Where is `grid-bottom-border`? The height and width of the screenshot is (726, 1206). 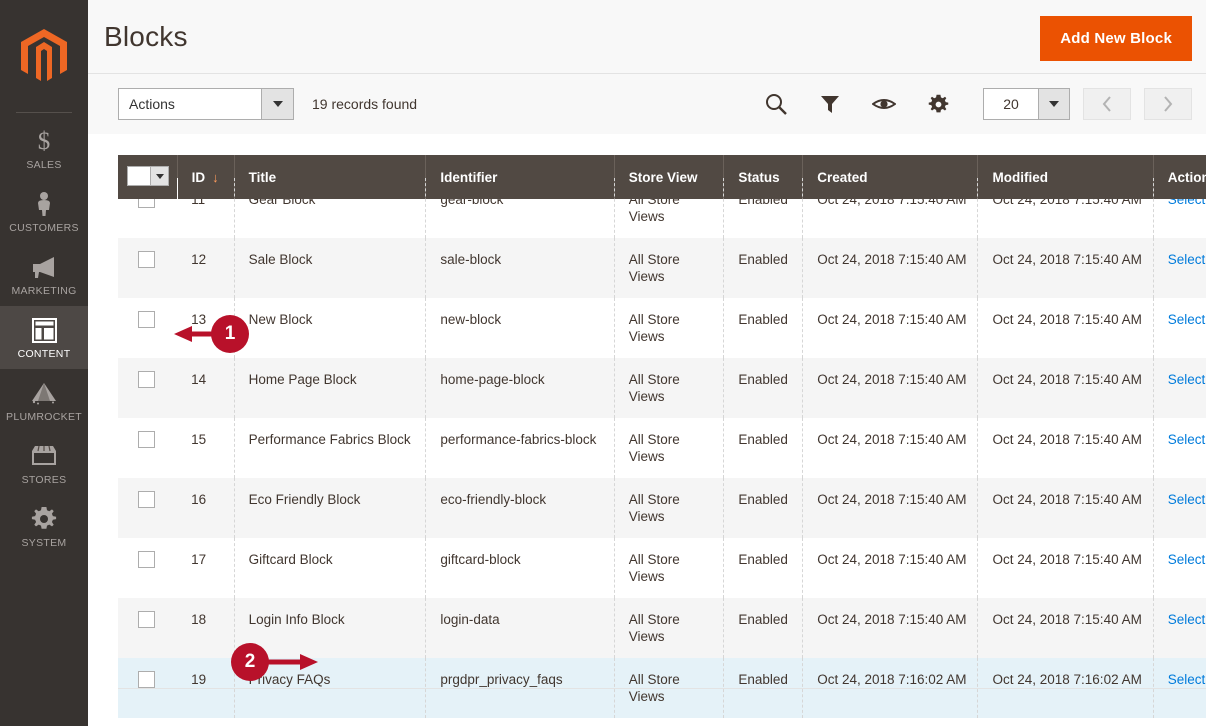 grid-bottom-border is located at coordinates (662, 688).